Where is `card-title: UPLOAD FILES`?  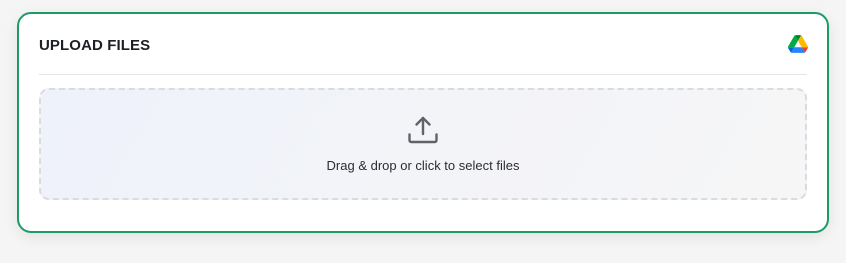
card-title: UPLOAD FILES is located at coordinates (95, 45).